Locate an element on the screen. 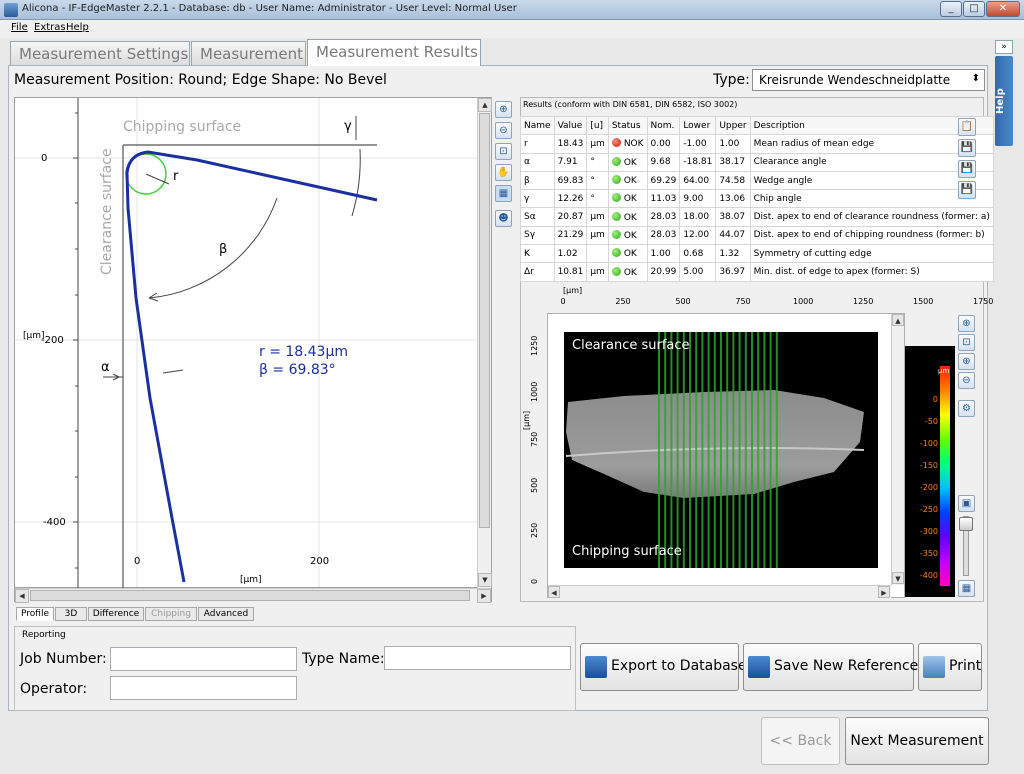 This screenshot has width=1024, height=774. export-icon: 💾 is located at coordinates (967, 190).